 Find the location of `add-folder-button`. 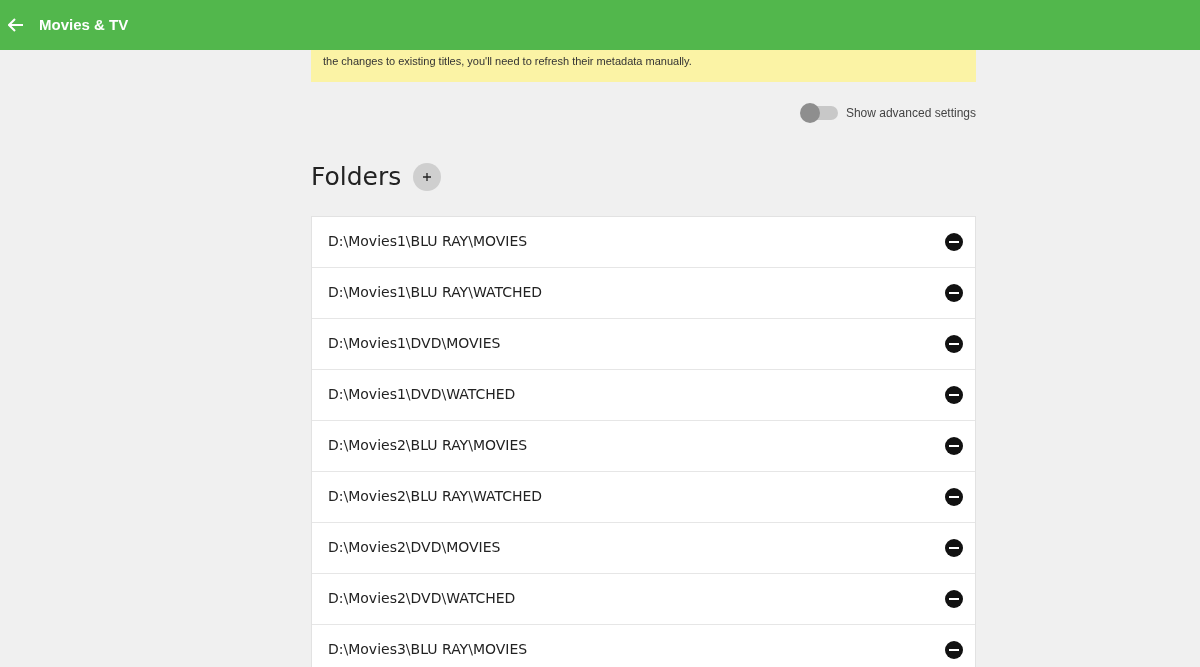

add-folder-button is located at coordinates (427, 176).